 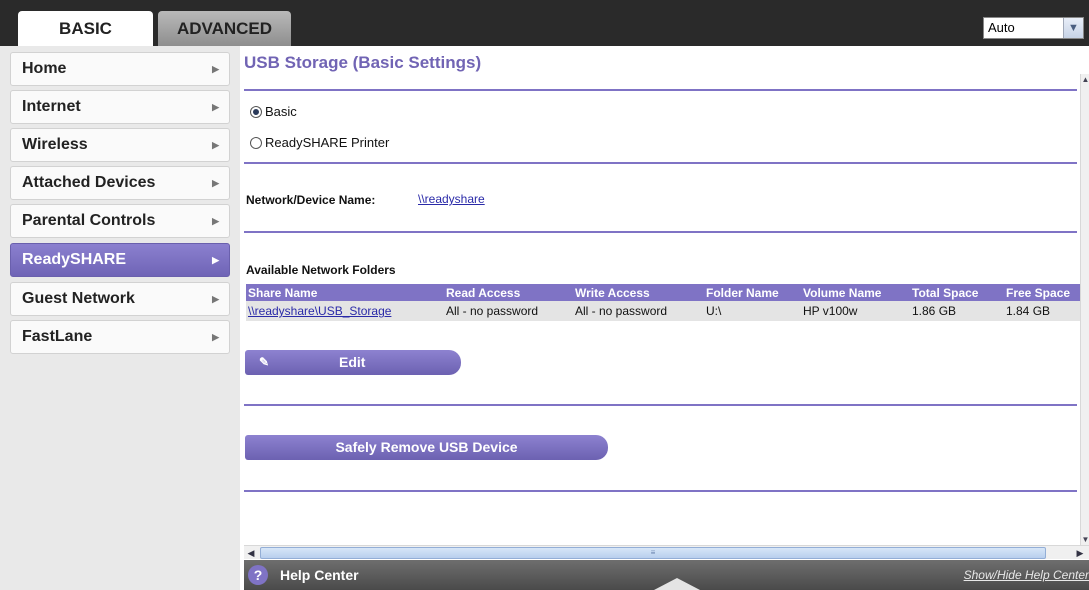 What do you see at coordinates (653, 553) in the screenshot?
I see `scrollbar-thumb: ≡` at bounding box center [653, 553].